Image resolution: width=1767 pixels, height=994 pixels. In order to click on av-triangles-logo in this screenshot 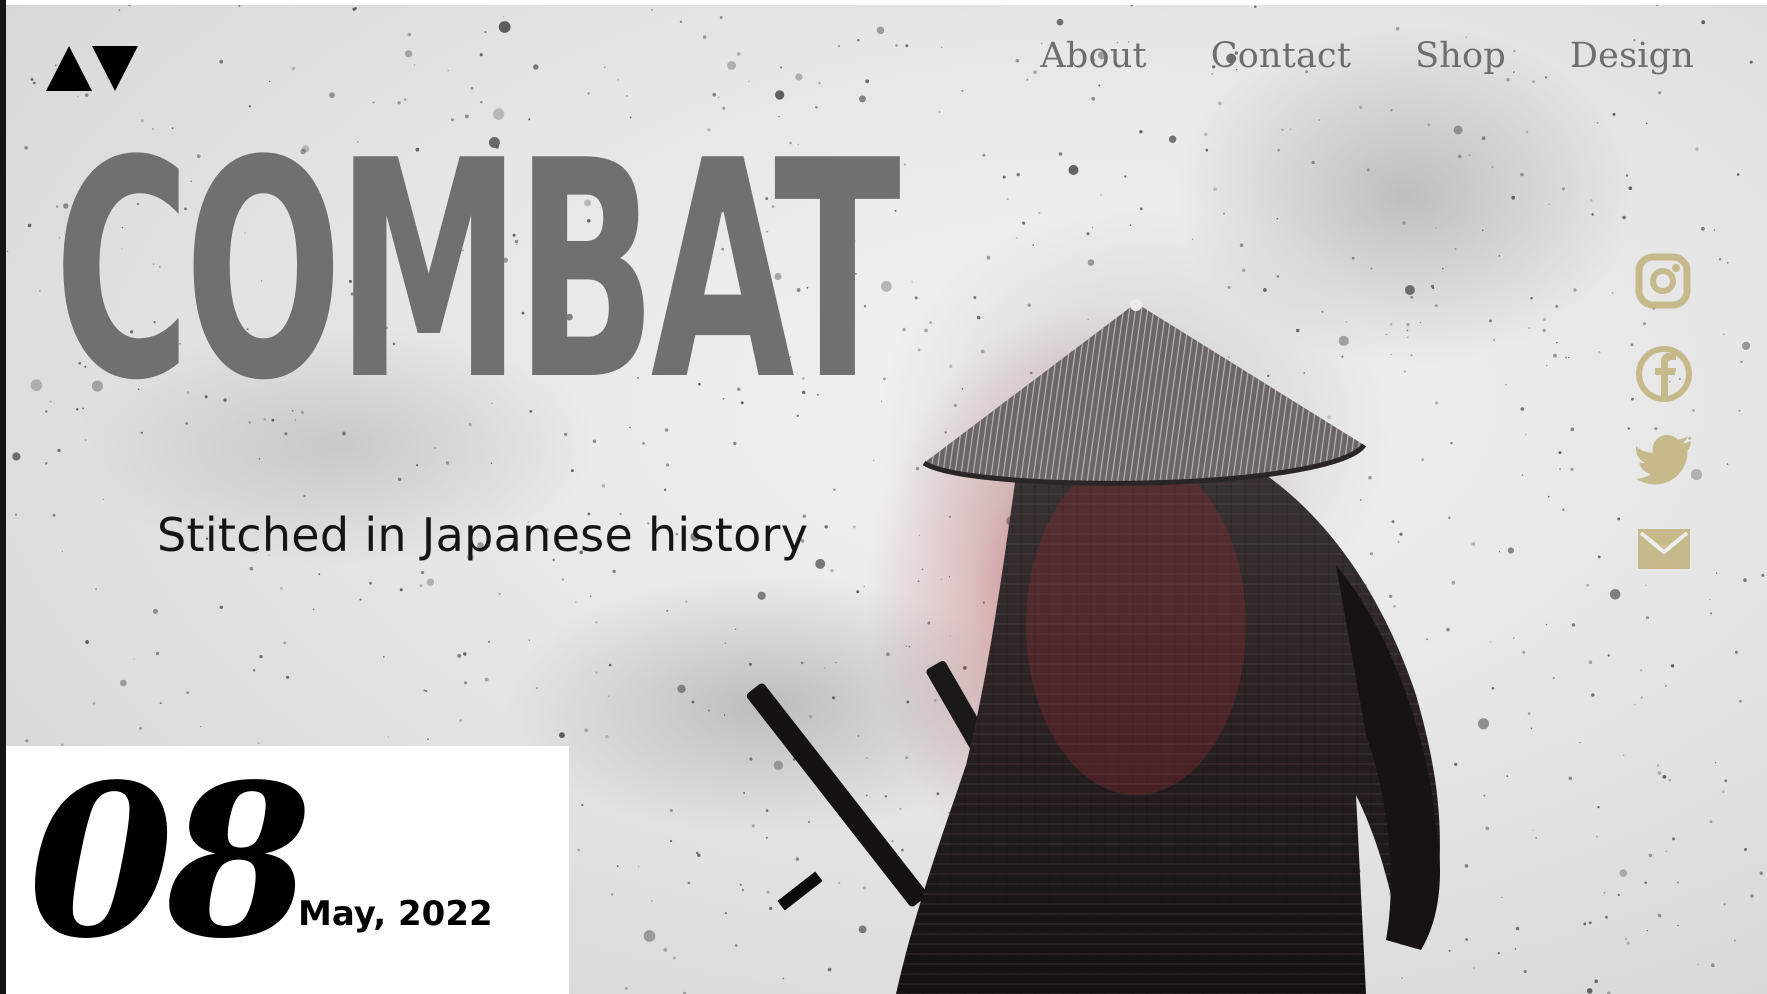, I will do `click(92, 67)`.